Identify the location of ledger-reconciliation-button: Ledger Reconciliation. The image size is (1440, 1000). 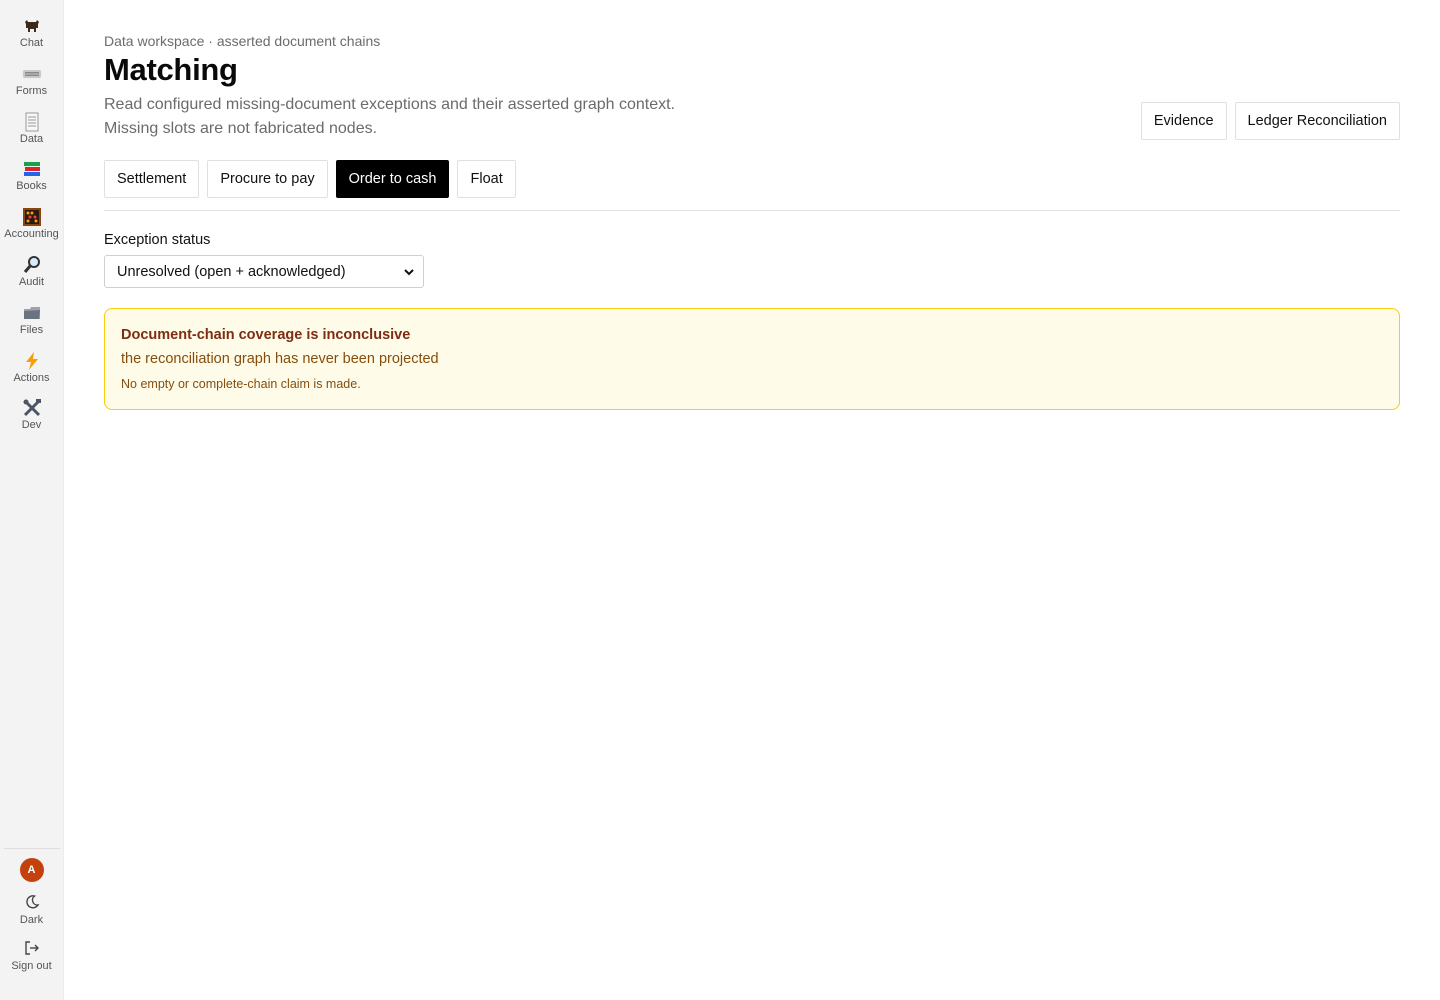
(1317, 121).